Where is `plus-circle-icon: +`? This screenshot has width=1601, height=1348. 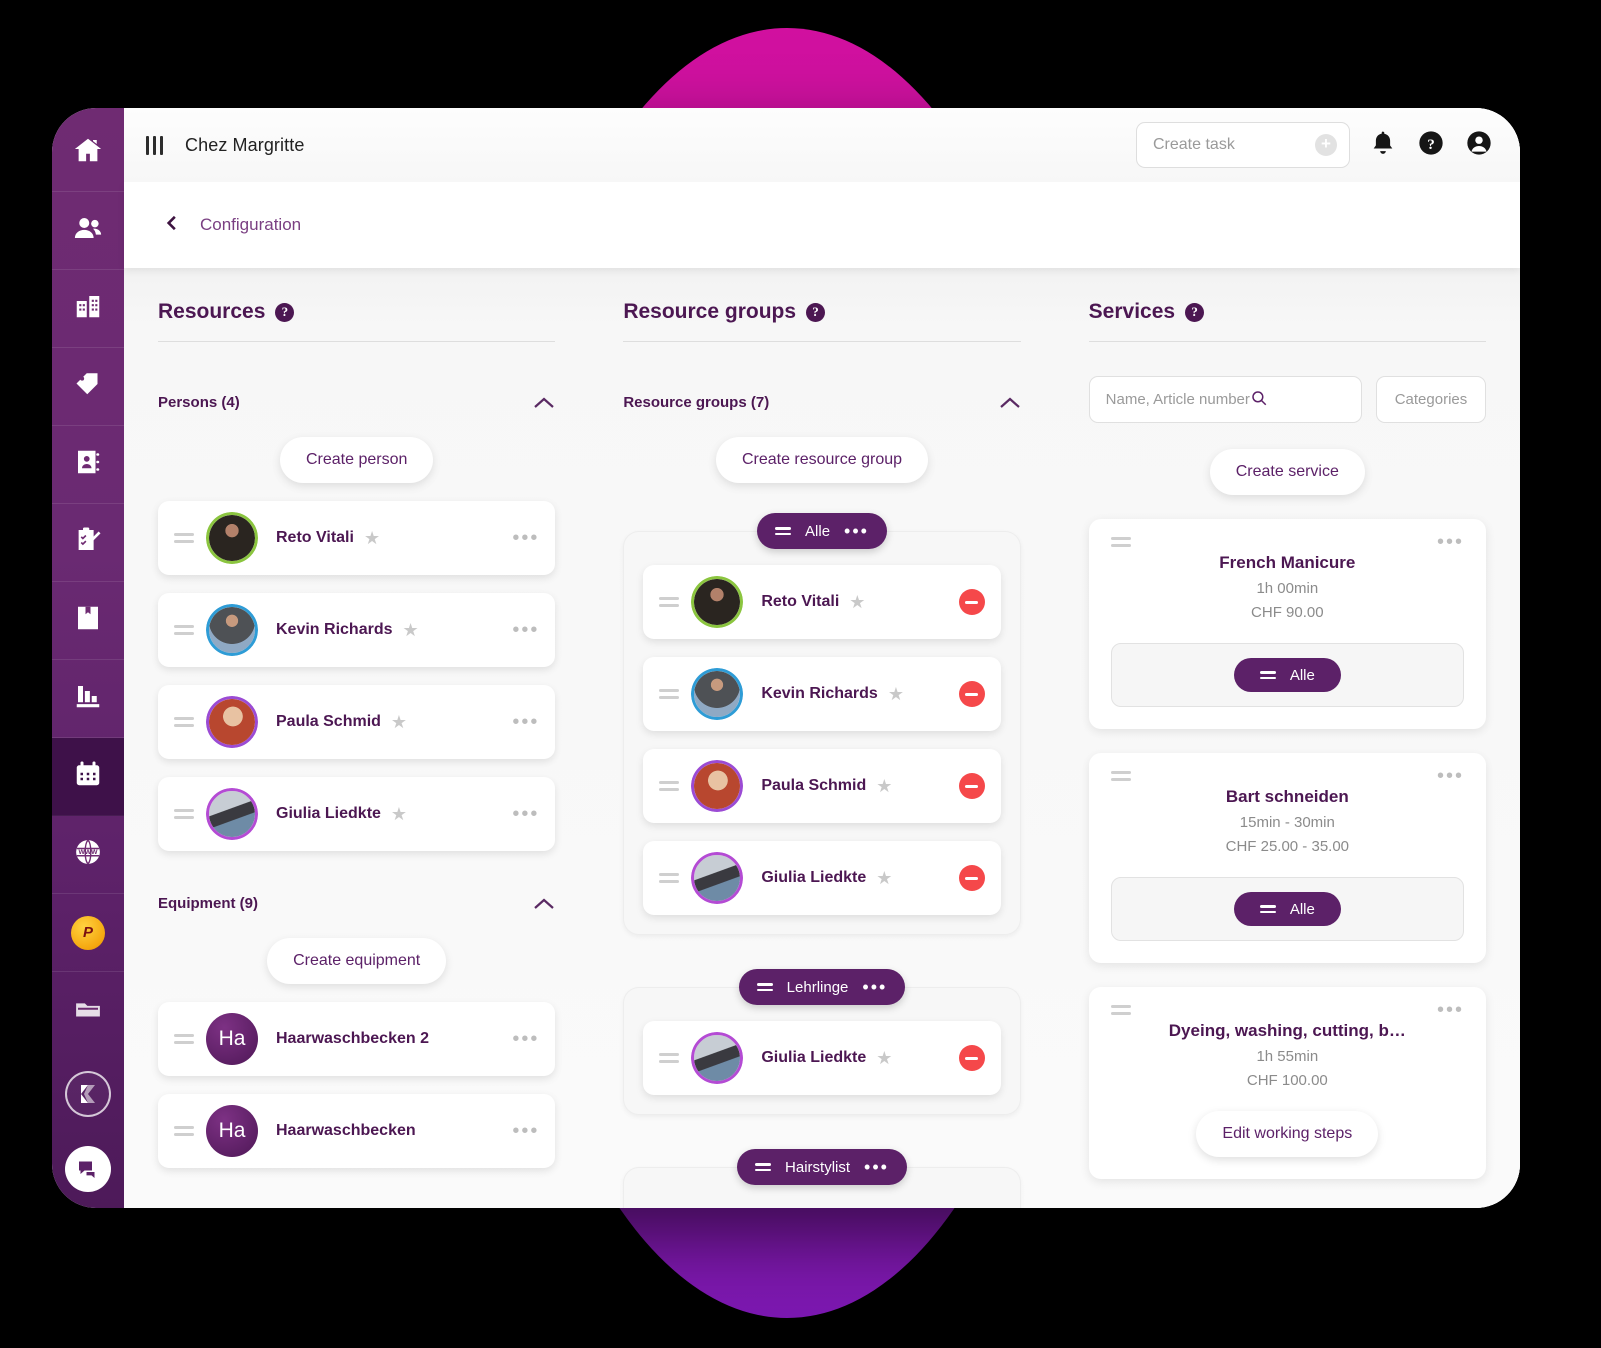 plus-circle-icon: + is located at coordinates (1326, 145).